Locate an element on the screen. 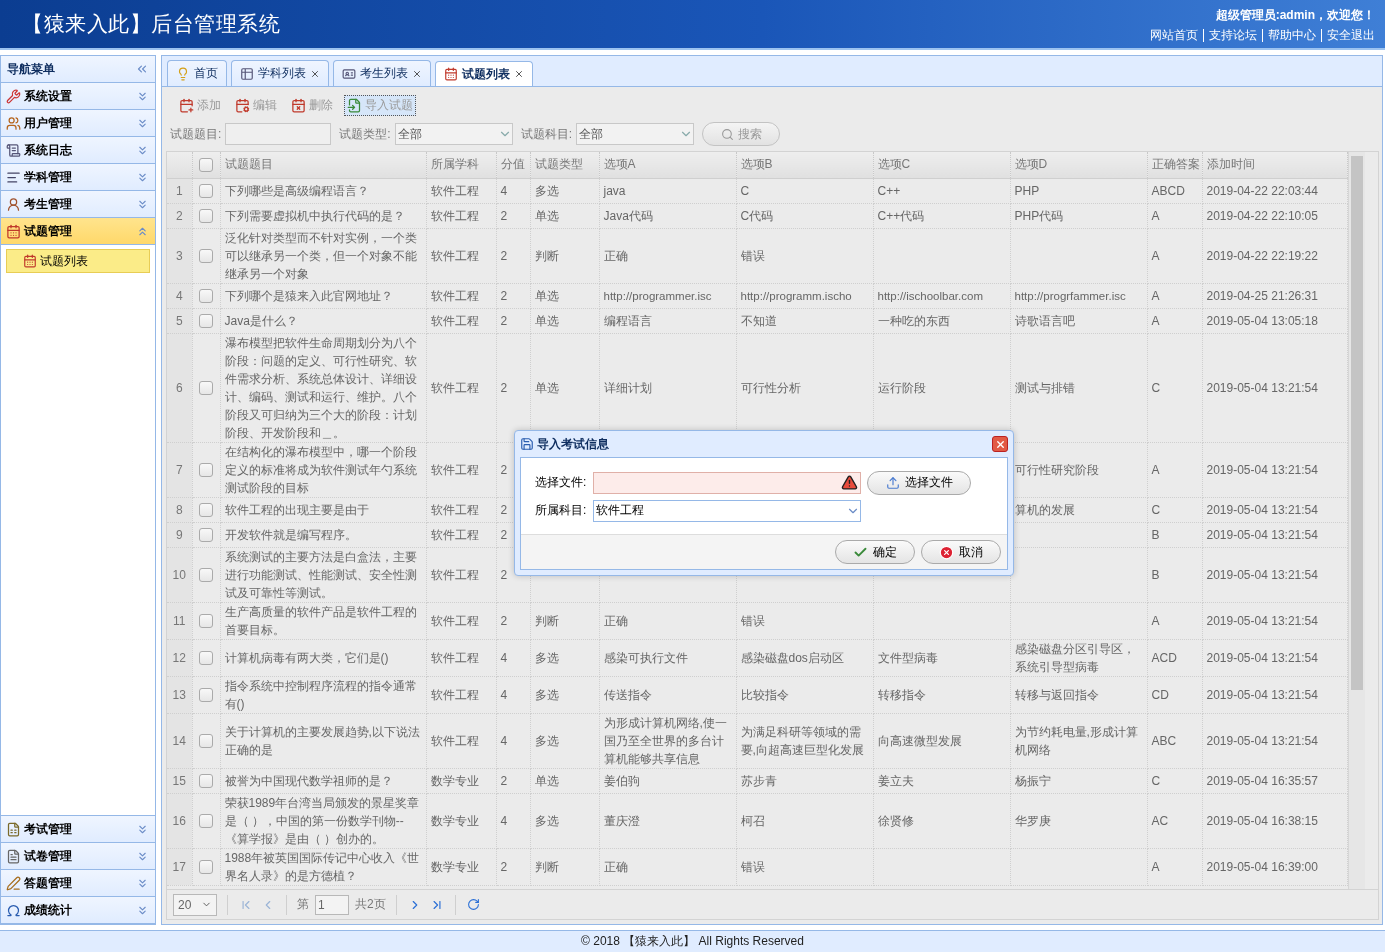 The image size is (1385, 952). column-header: 选项D is located at coordinates (1078, 165).